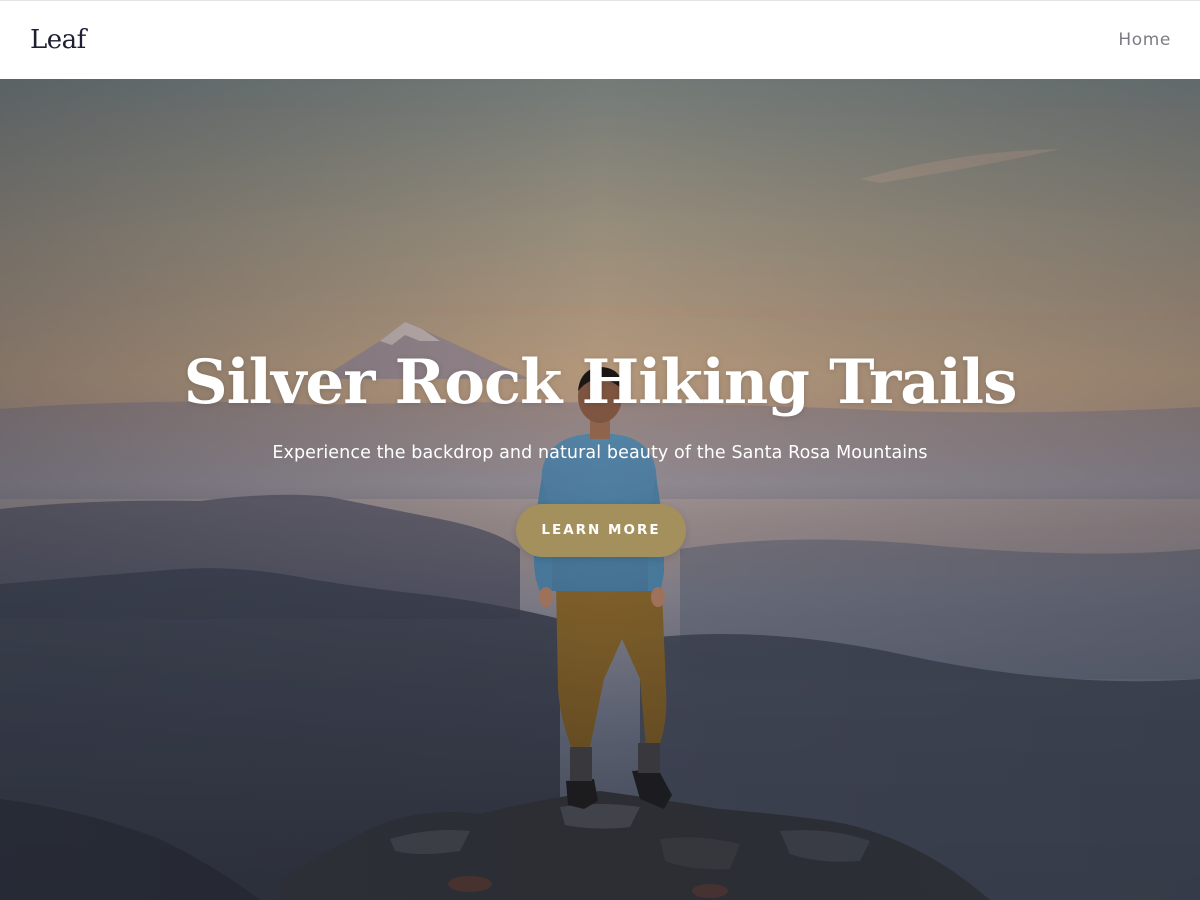 The image size is (1200, 900). I want to click on site-logo: Leaf, so click(58, 40).